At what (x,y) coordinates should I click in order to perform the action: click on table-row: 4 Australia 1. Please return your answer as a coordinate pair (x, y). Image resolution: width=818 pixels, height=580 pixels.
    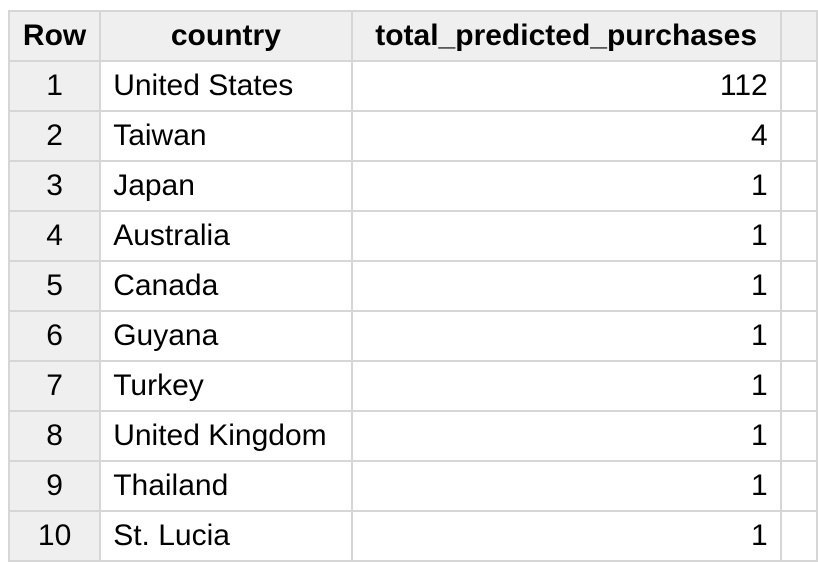
    Looking at the image, I should click on (412, 236).